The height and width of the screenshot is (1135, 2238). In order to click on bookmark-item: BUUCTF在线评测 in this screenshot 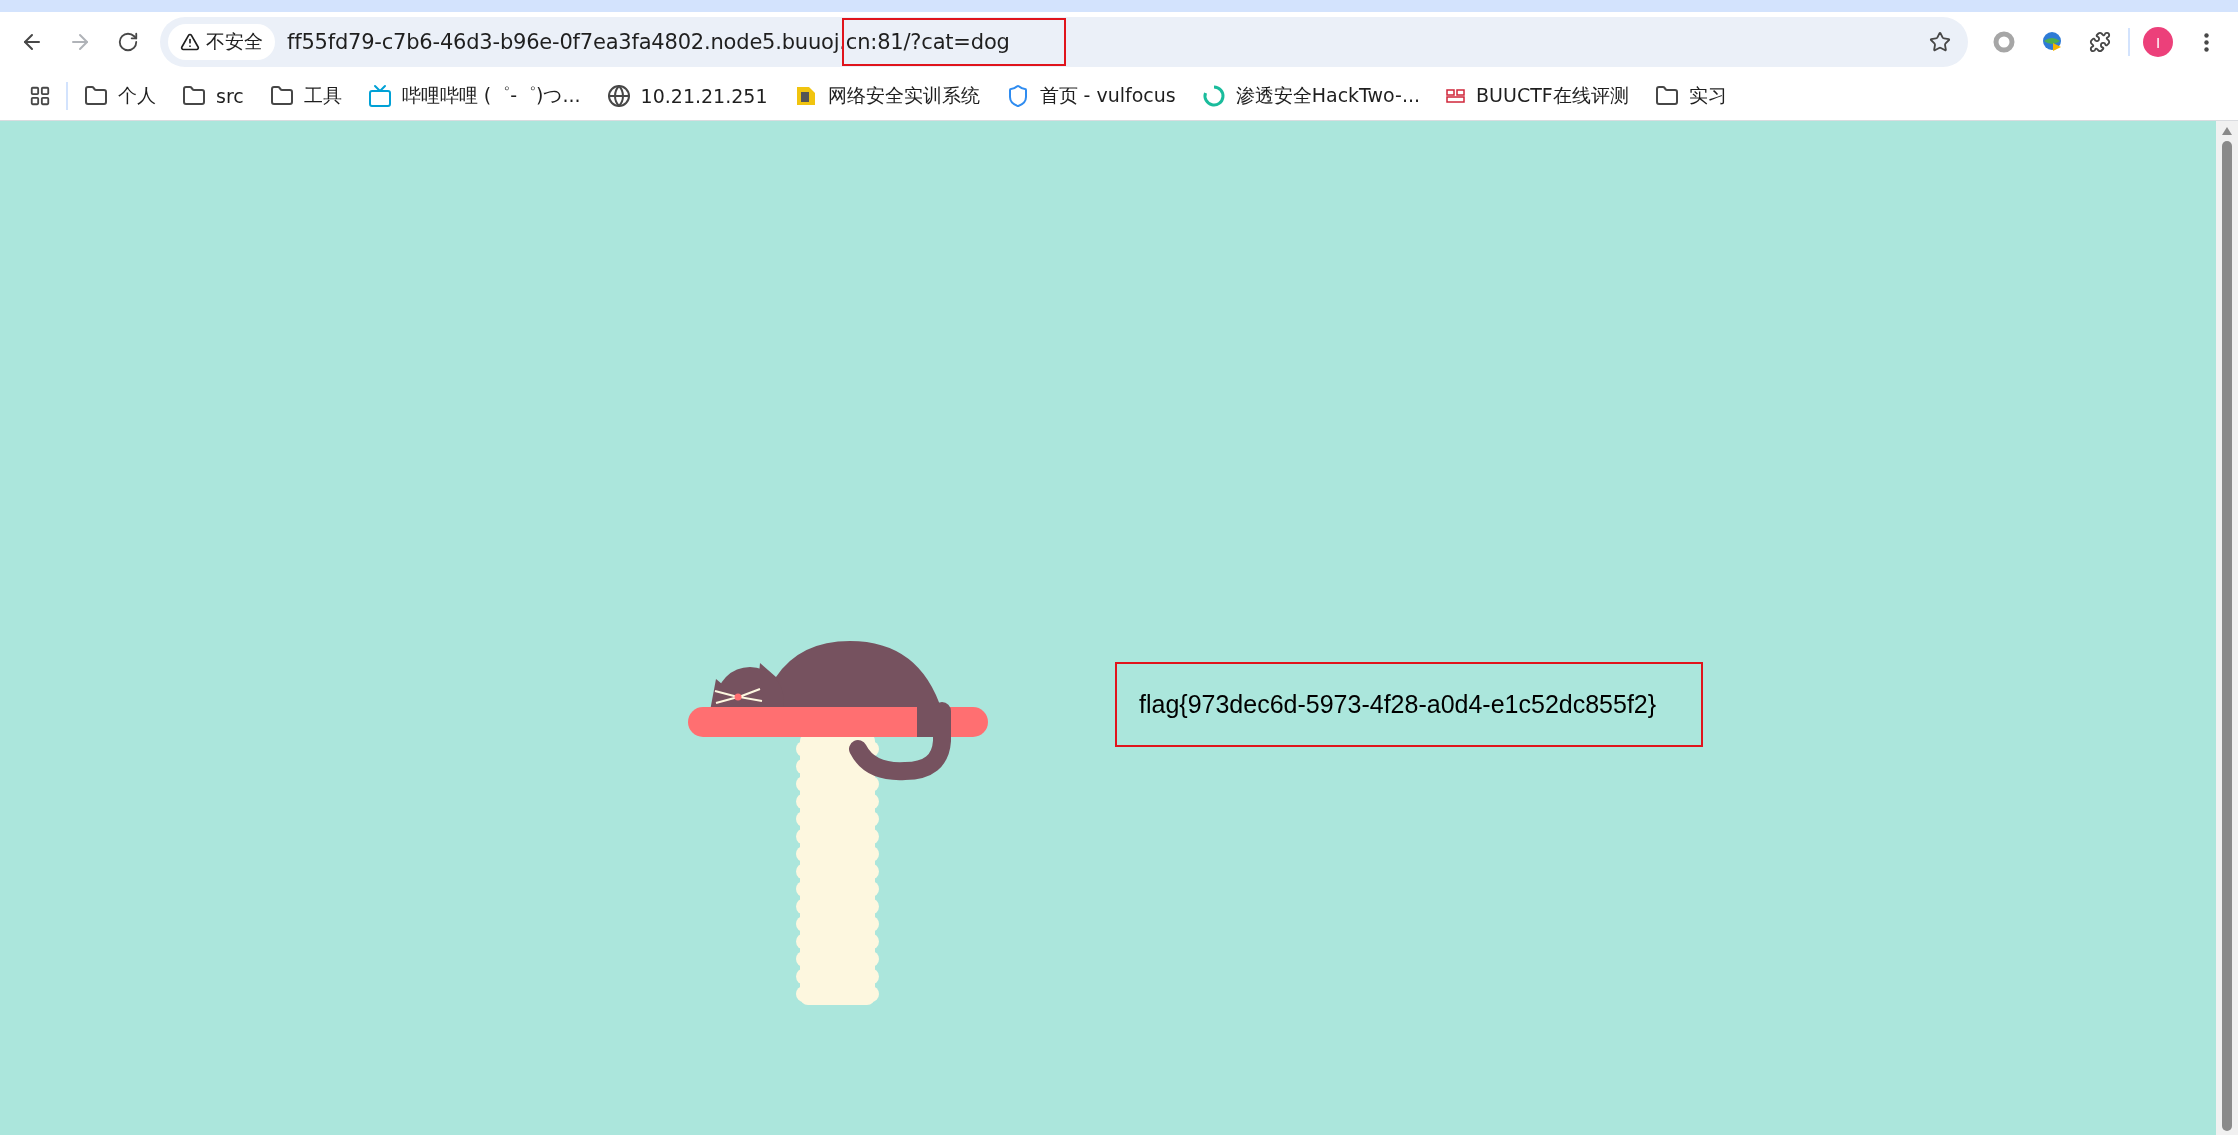, I will do `click(1537, 96)`.